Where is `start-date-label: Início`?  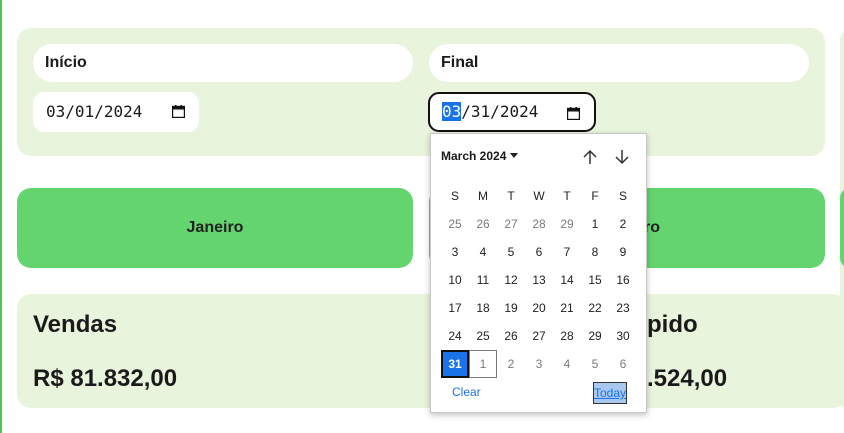 start-date-label: Início is located at coordinates (223, 63).